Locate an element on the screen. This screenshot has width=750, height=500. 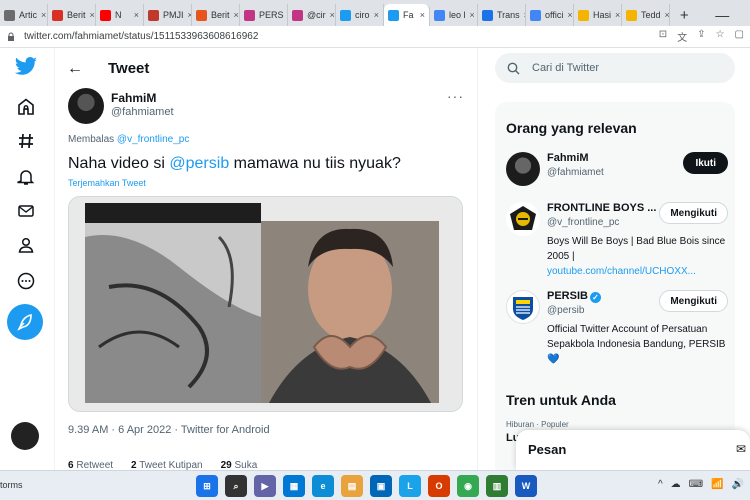
twitter-logo-icon is located at coordinates (26, 67).